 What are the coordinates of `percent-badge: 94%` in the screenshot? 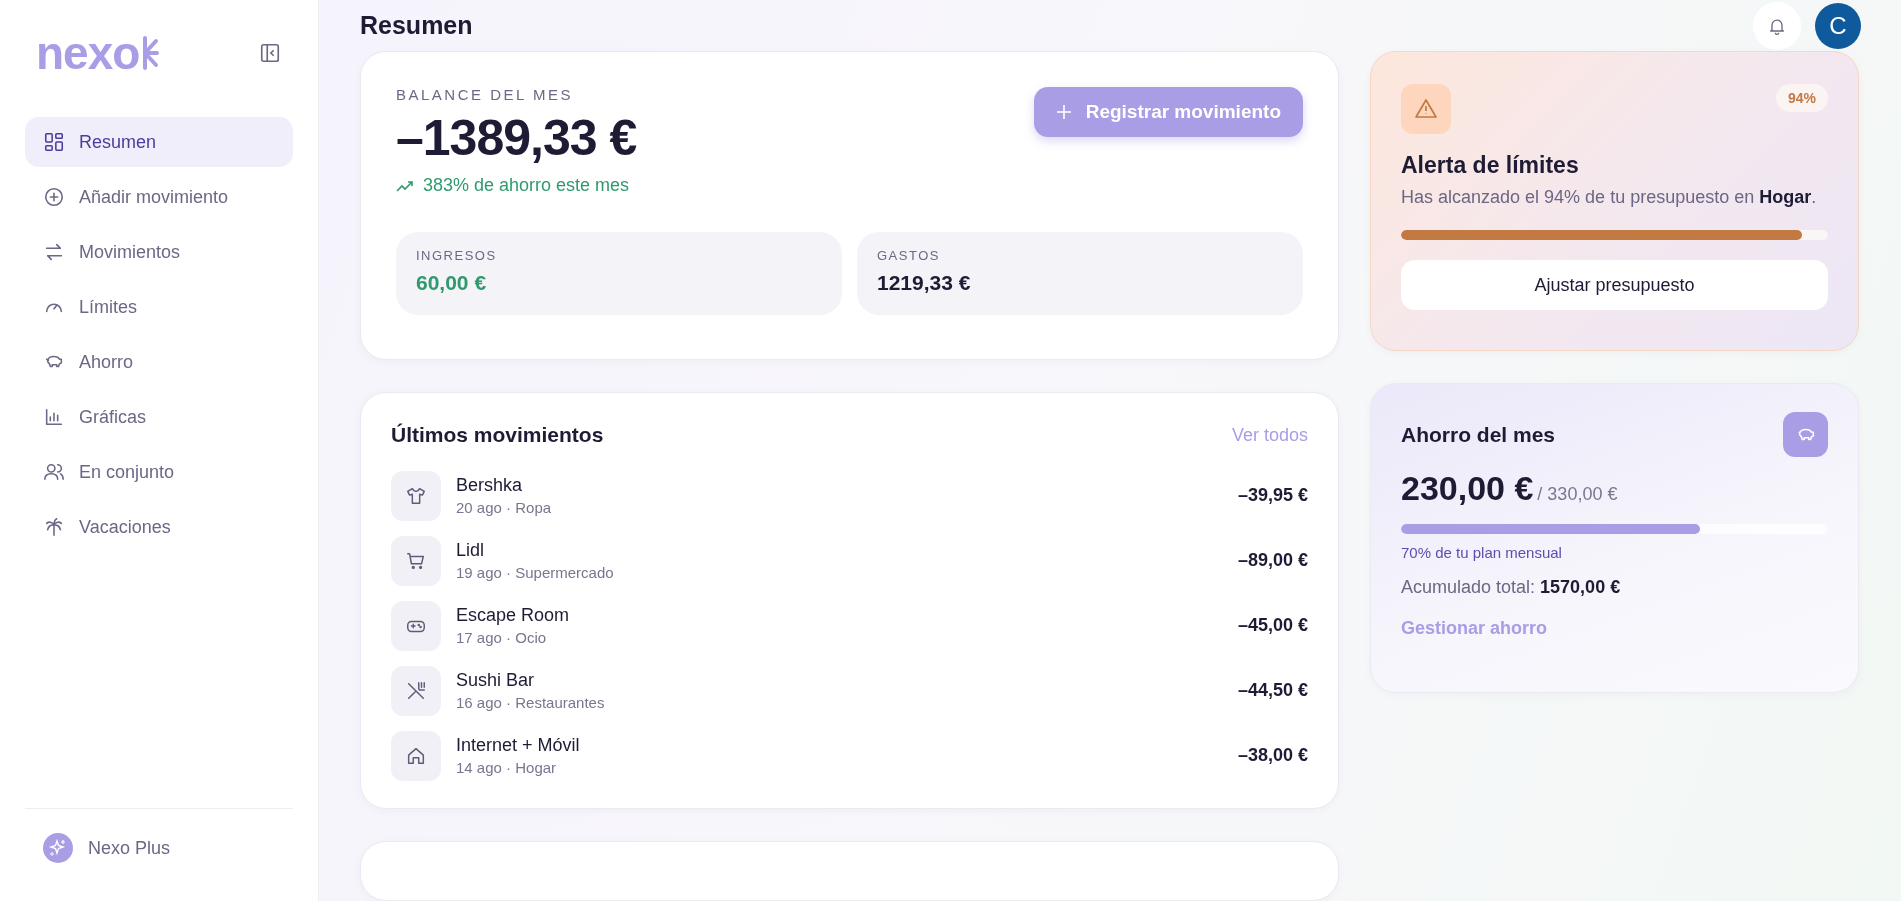 It's located at (1801, 98).